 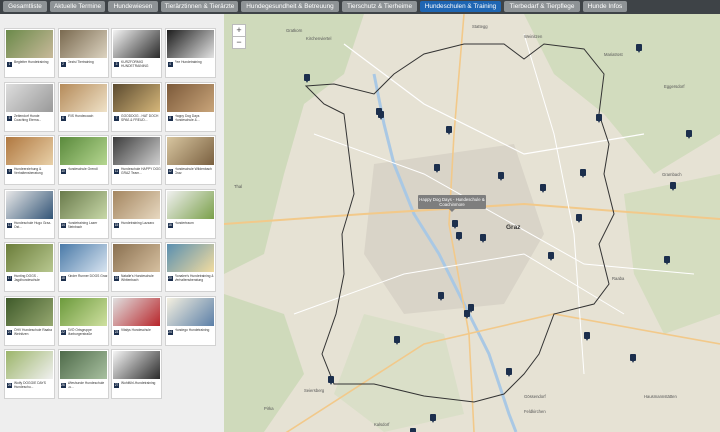 I want to click on card-title: ÖHV Hundeschule Raaba Weinitzen, so click(x=33, y=331).